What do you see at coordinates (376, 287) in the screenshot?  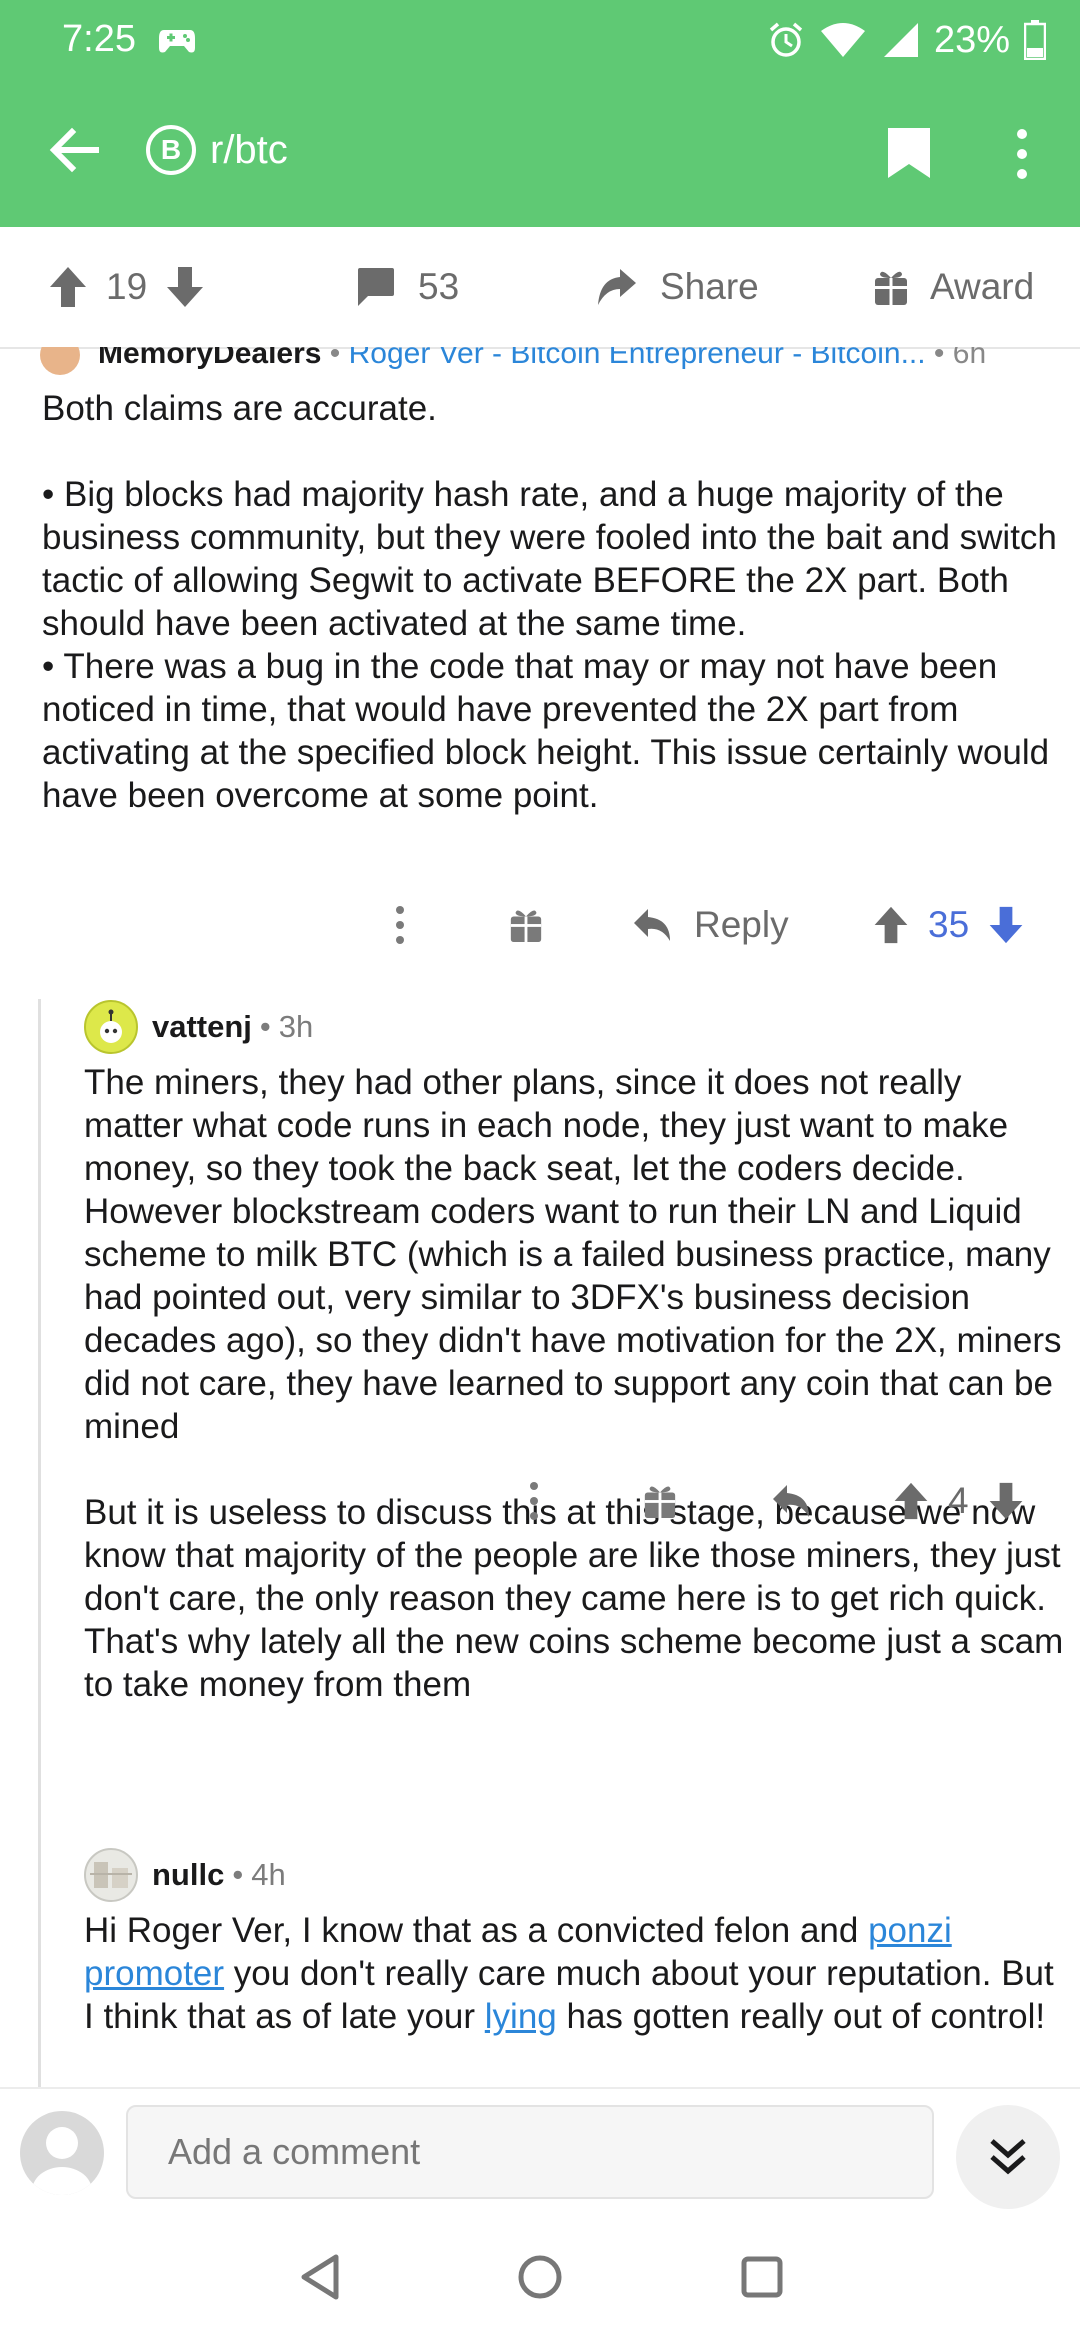 I see `comment-icon` at bounding box center [376, 287].